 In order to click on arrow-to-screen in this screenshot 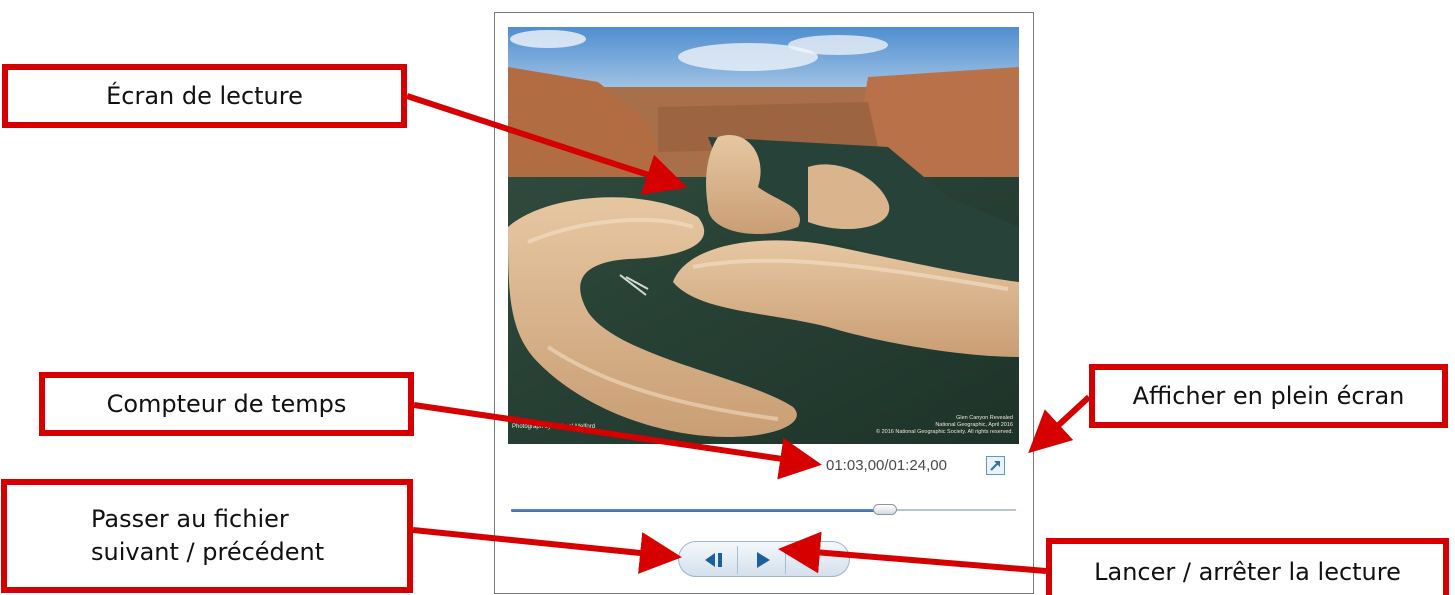, I will do `click(547, 144)`.